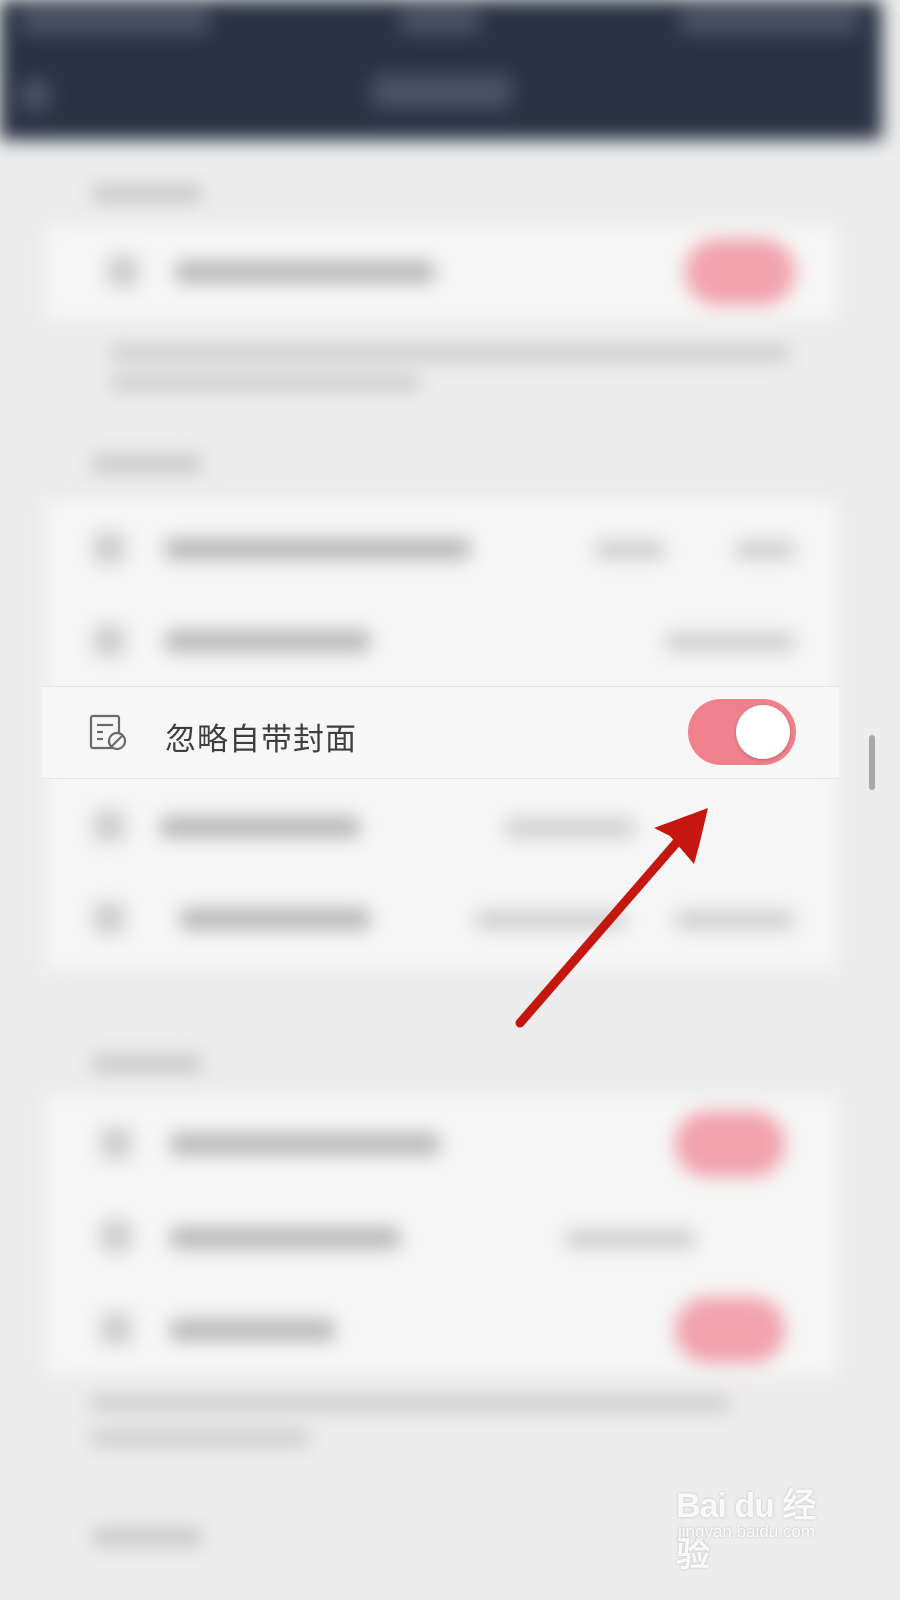  Describe the element at coordinates (747, 1531) in the screenshot. I see `watermark-url: jingyan.baidu.com` at that location.